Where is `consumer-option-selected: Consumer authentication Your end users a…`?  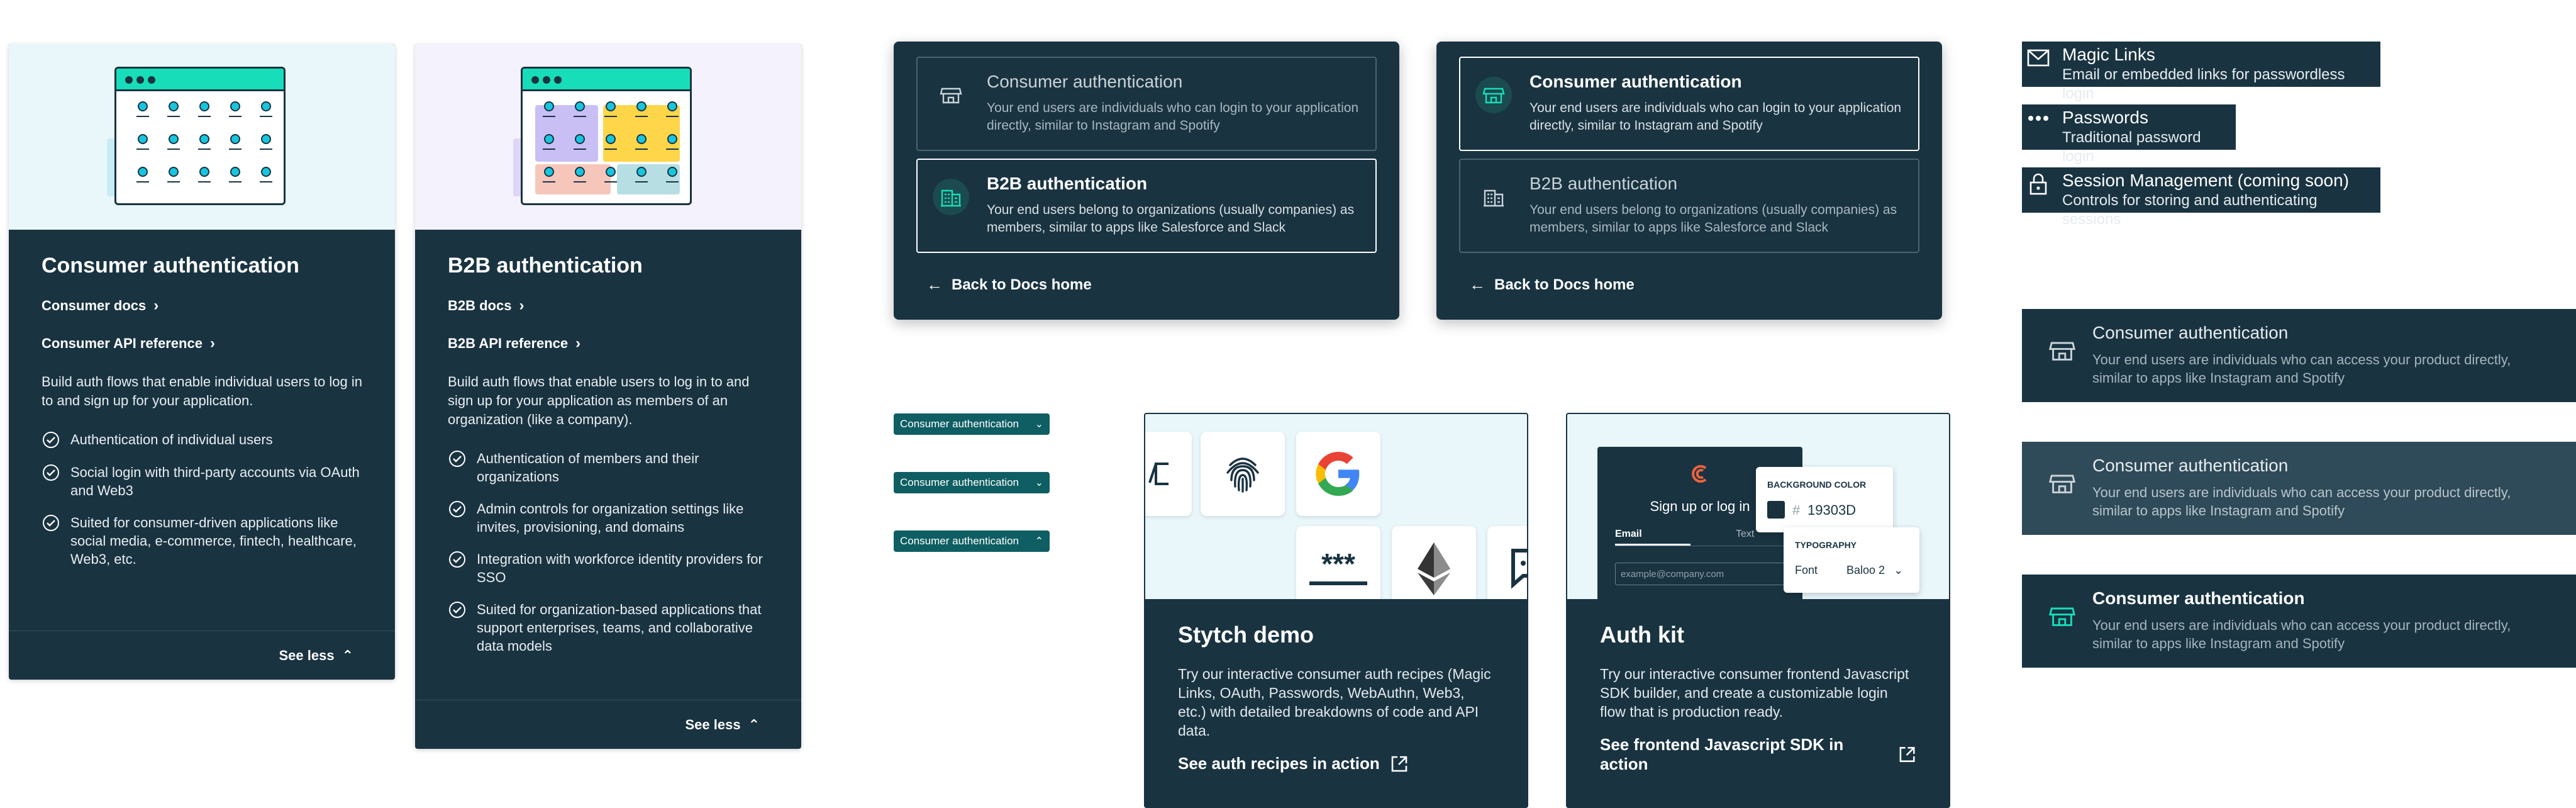
consumer-option-selected: Consumer authentication Your end users a… is located at coordinates (2299, 621).